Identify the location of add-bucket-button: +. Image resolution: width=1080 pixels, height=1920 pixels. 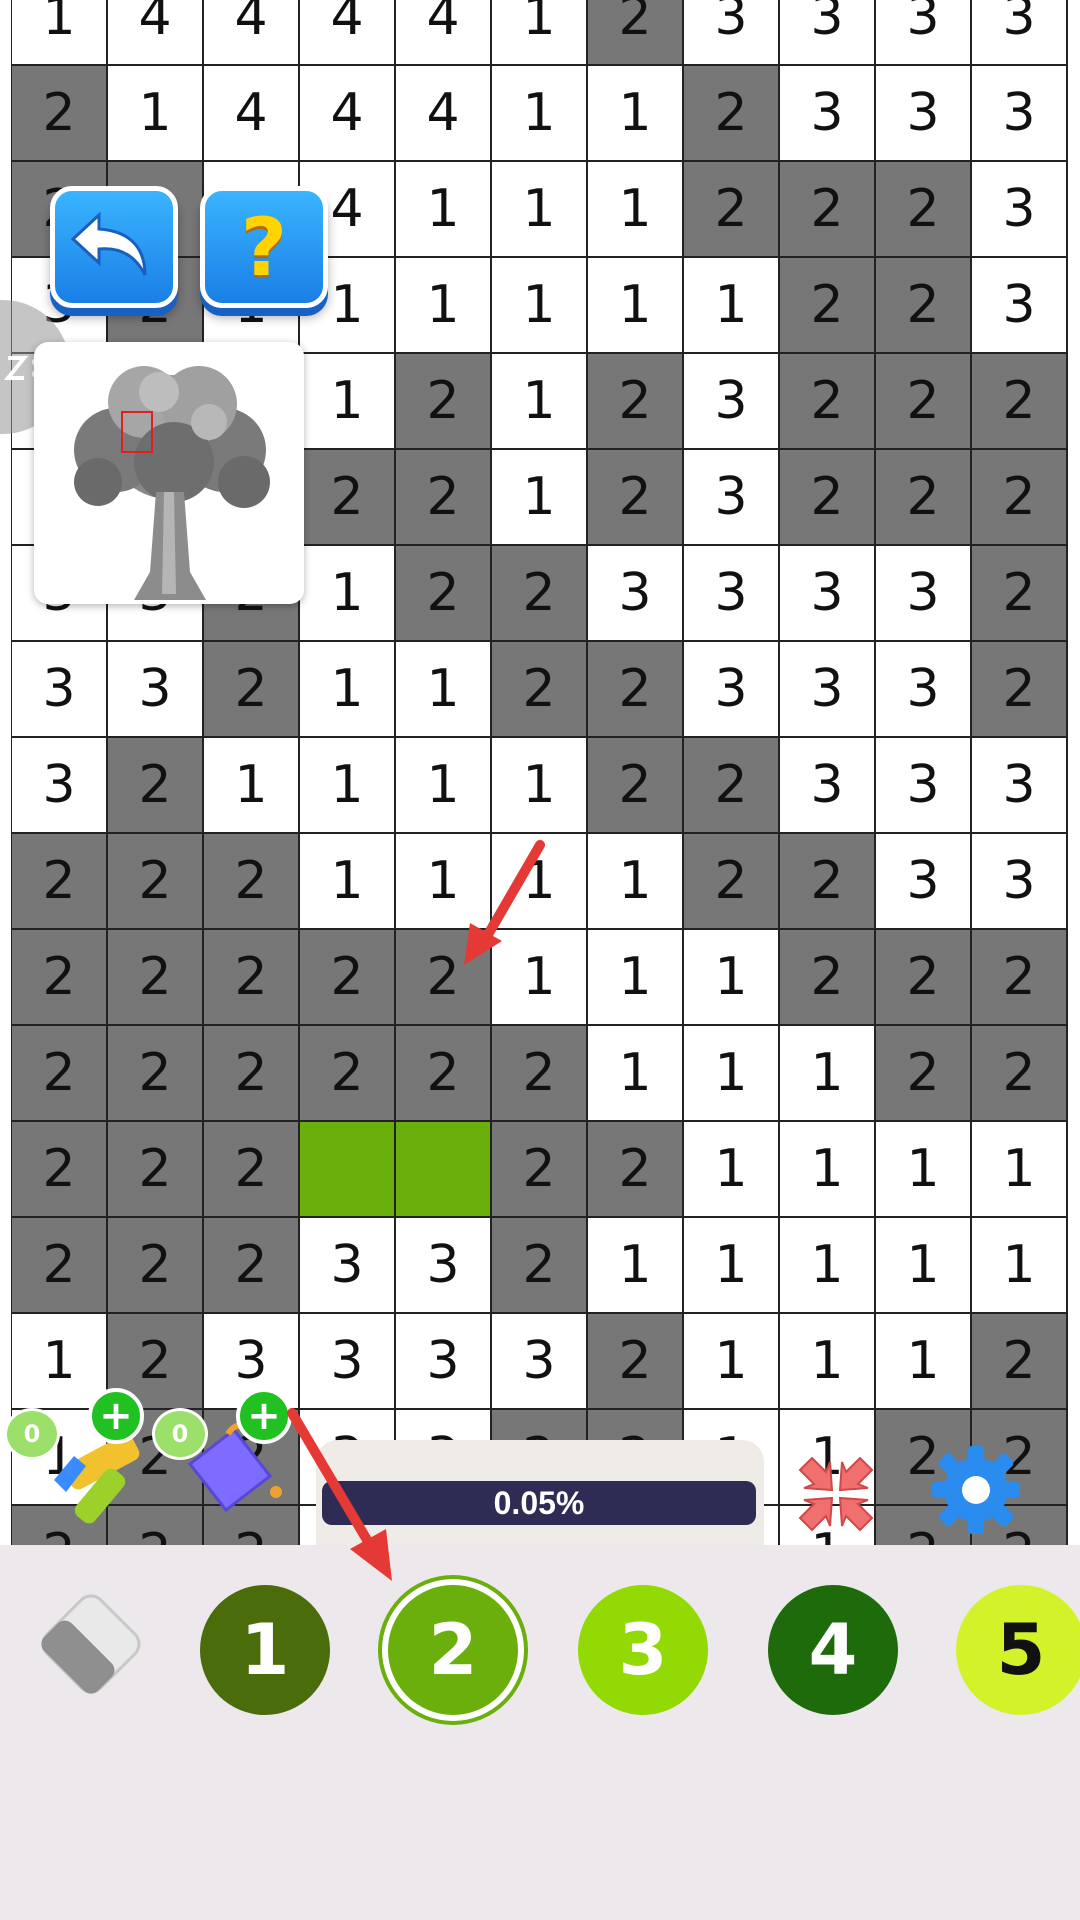
(264, 1416).